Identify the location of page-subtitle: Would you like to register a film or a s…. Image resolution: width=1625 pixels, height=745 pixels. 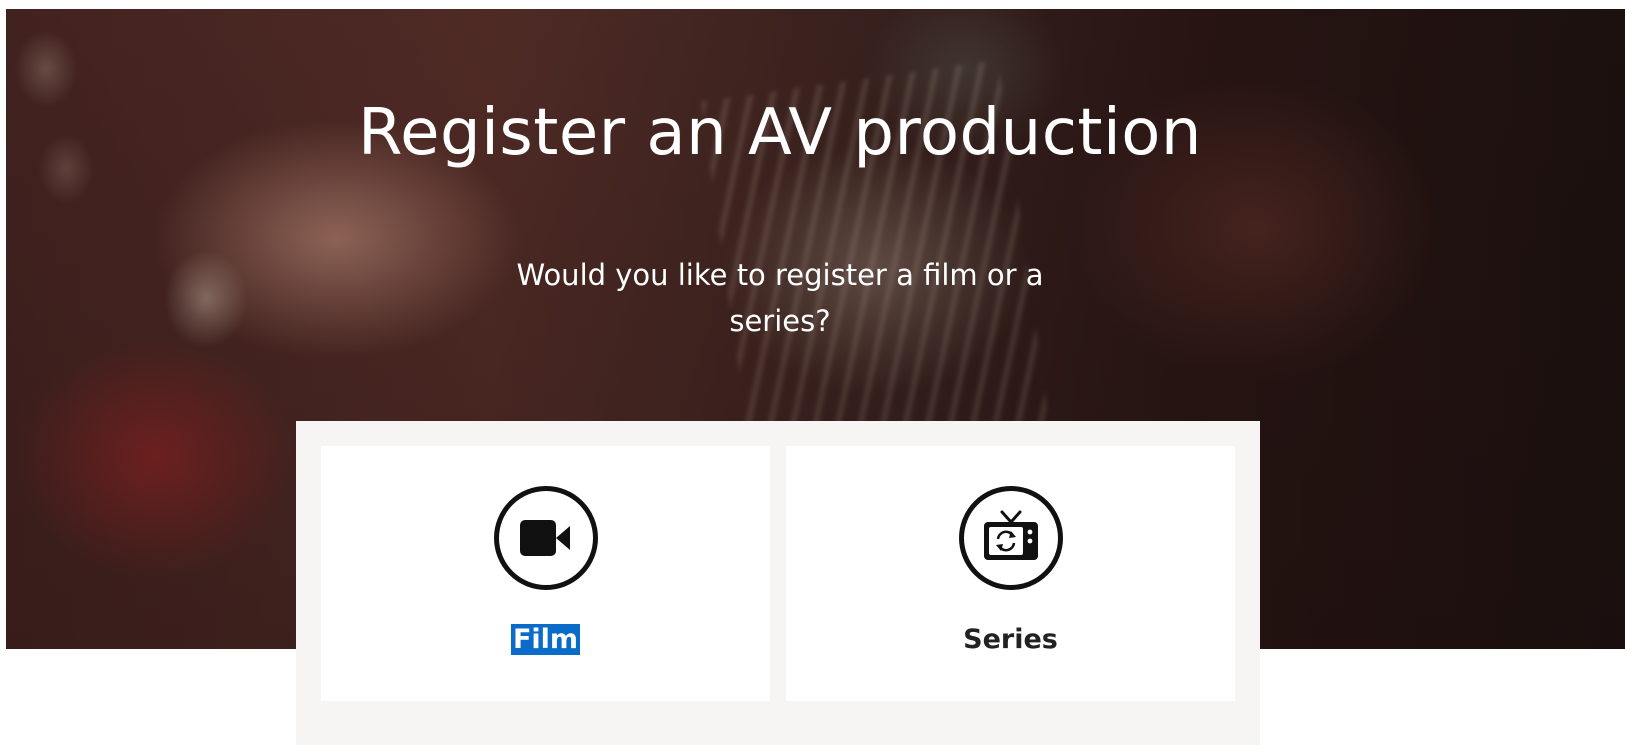
(780, 298).